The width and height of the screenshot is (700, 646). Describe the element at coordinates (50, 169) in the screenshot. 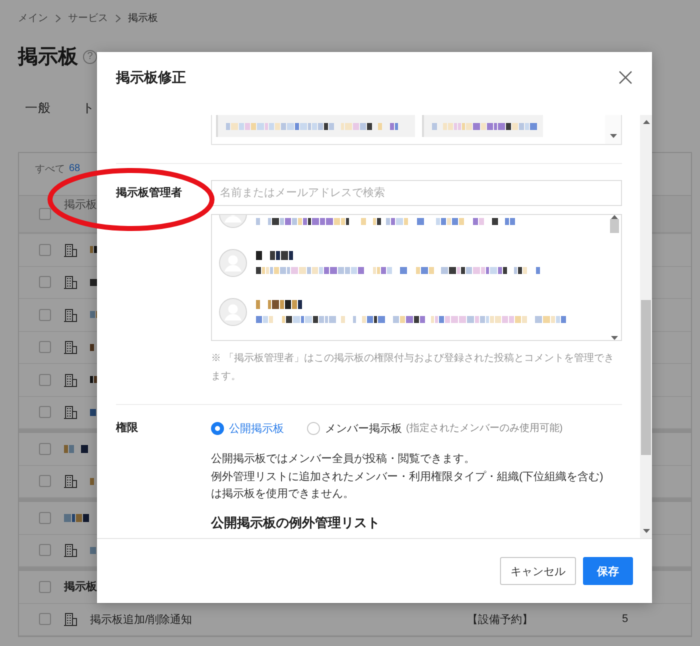

I see `filter-label: すべて` at that location.